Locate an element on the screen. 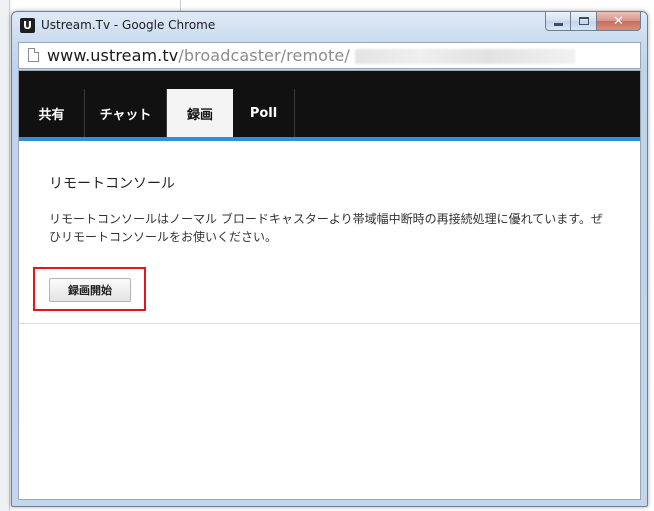 The image size is (654, 511). minimize-icon is located at coordinates (558, 24).